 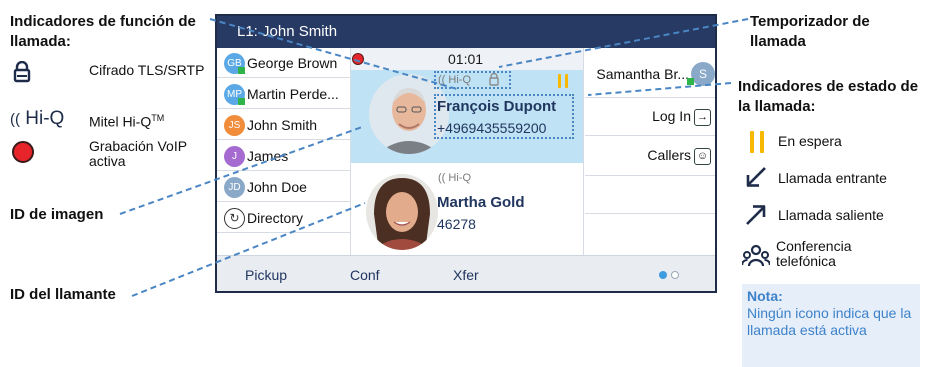 What do you see at coordinates (248, 249) in the screenshot?
I see `caller-id-leader-line` at bounding box center [248, 249].